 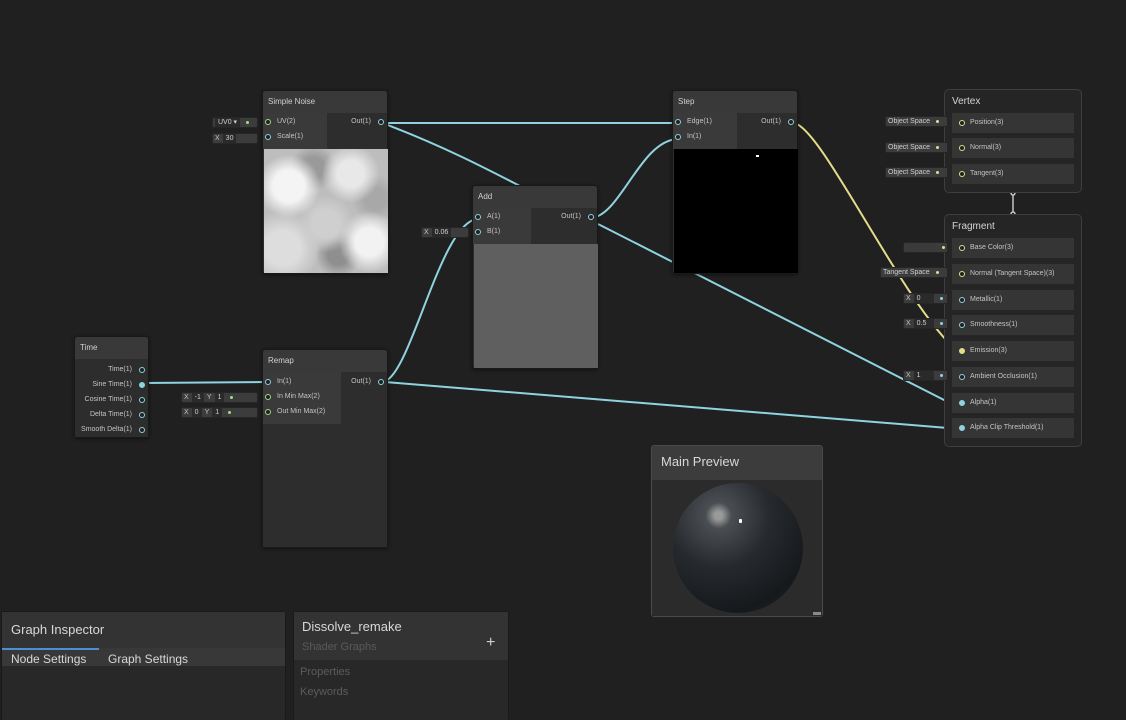 What do you see at coordinates (219, 412) in the screenshot?
I see `out-min-max-inline-field: X 0 Y 1` at bounding box center [219, 412].